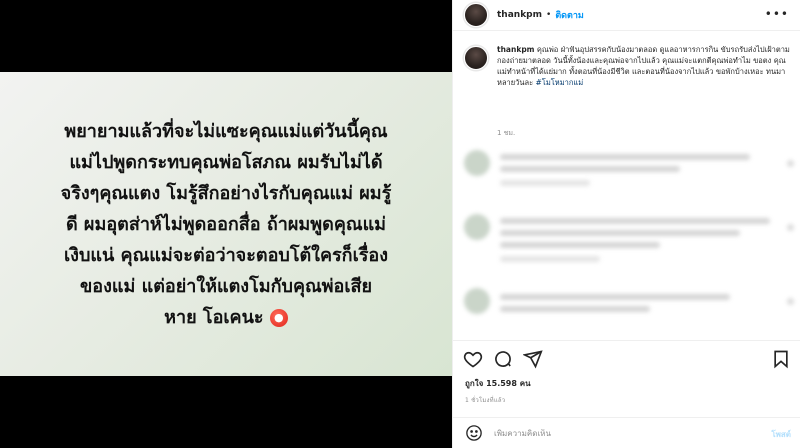 The width and height of the screenshot is (800, 448). Describe the element at coordinates (214, 317) in the screenshot. I see `image-text-line: หาย โอเคนะ` at that location.